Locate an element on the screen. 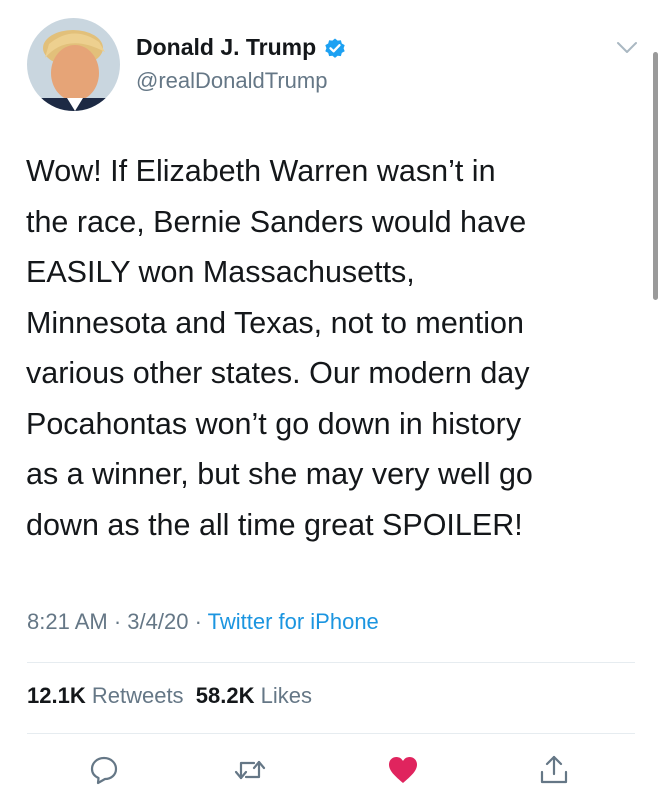  retweets-stat: 12.1K Retweets is located at coordinates (105, 695).